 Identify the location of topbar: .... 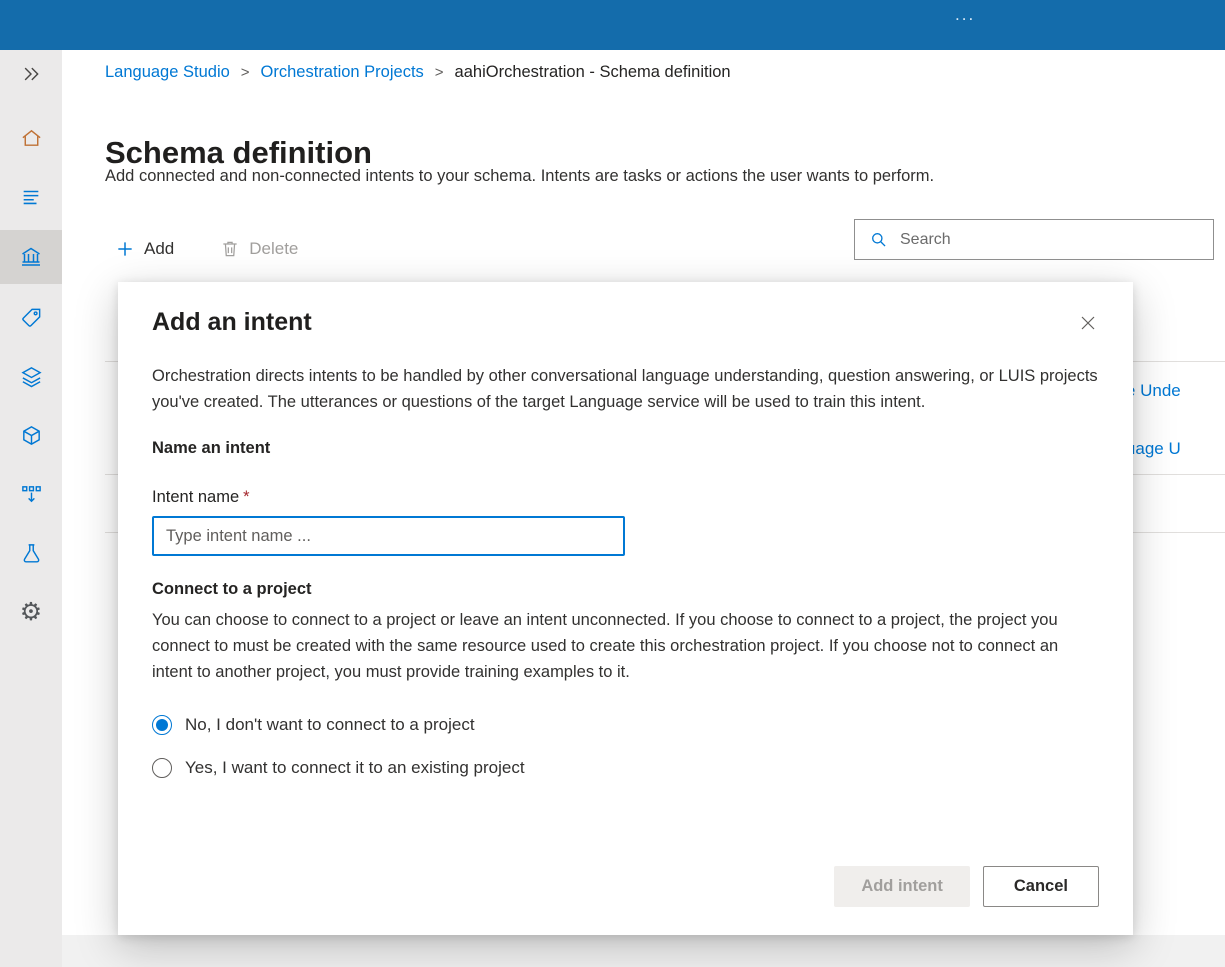
(612, 25).